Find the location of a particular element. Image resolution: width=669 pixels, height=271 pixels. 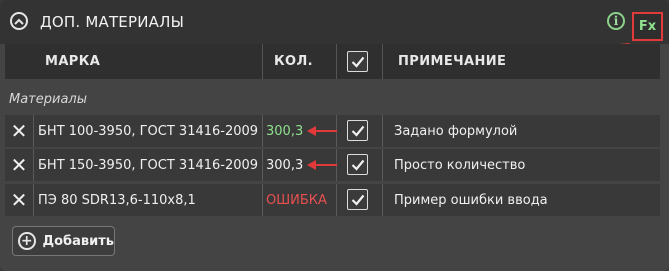

mark-cell: ПЭ 80 SDR13,6-110х8,1 is located at coordinates (117, 200).